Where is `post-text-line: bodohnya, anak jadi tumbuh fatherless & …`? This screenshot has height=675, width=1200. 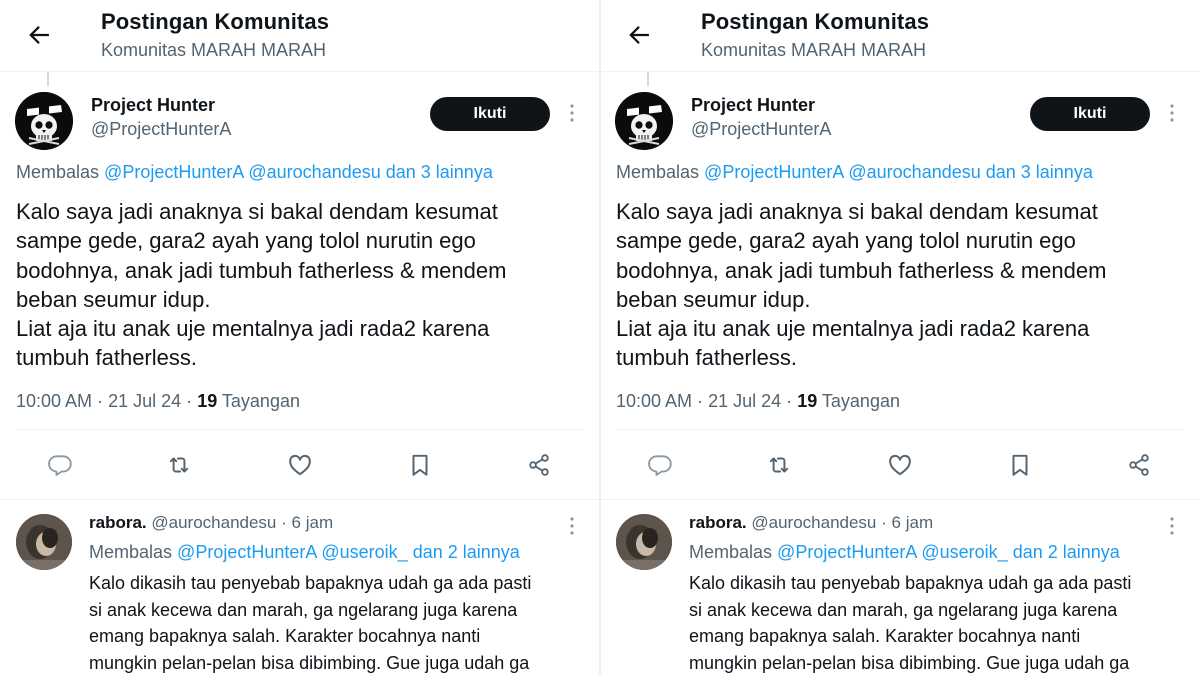 post-text-line: bodohnya, anak jadi tumbuh fatherless & … is located at coordinates (861, 270).